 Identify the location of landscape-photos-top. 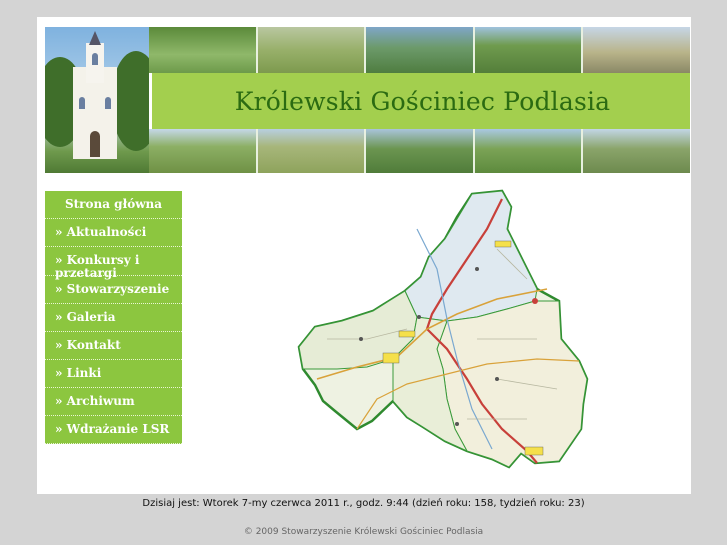
(419, 50).